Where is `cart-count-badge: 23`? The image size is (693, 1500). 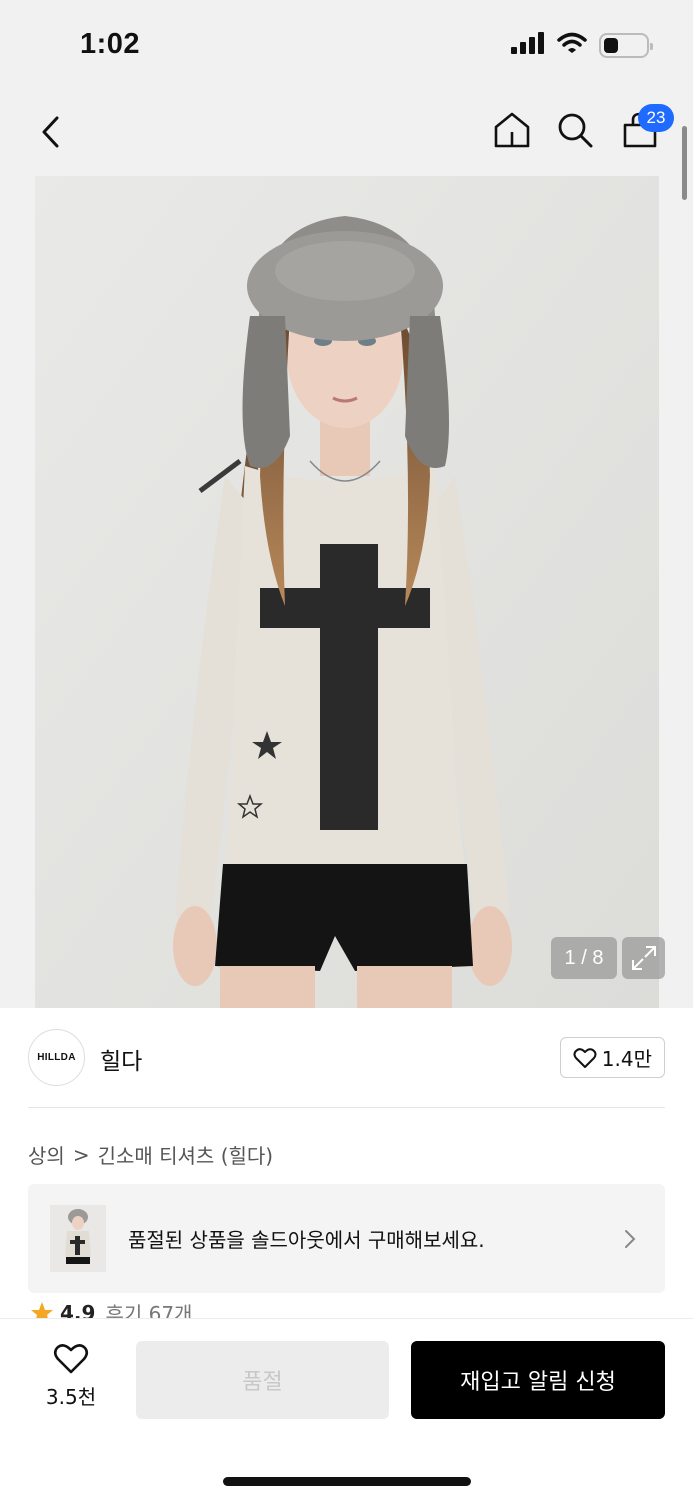
cart-count-badge: 23 is located at coordinates (656, 118).